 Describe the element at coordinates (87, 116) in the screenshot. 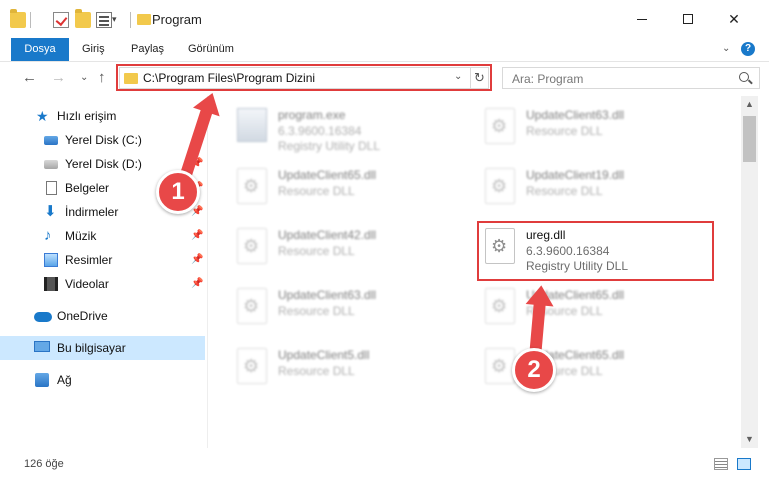

I see `sidebar-item-label: Hızlı erişim` at that location.